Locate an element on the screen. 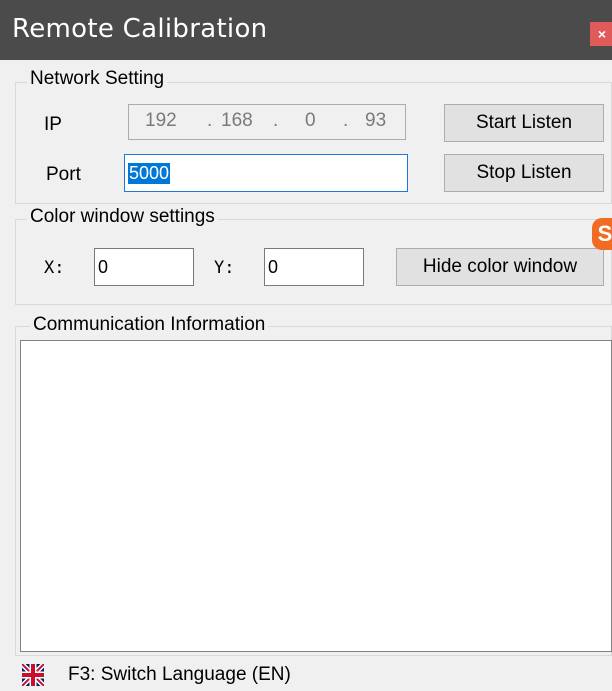 This screenshot has height=691, width=612. ime-badge-letter: S is located at coordinates (604, 233).